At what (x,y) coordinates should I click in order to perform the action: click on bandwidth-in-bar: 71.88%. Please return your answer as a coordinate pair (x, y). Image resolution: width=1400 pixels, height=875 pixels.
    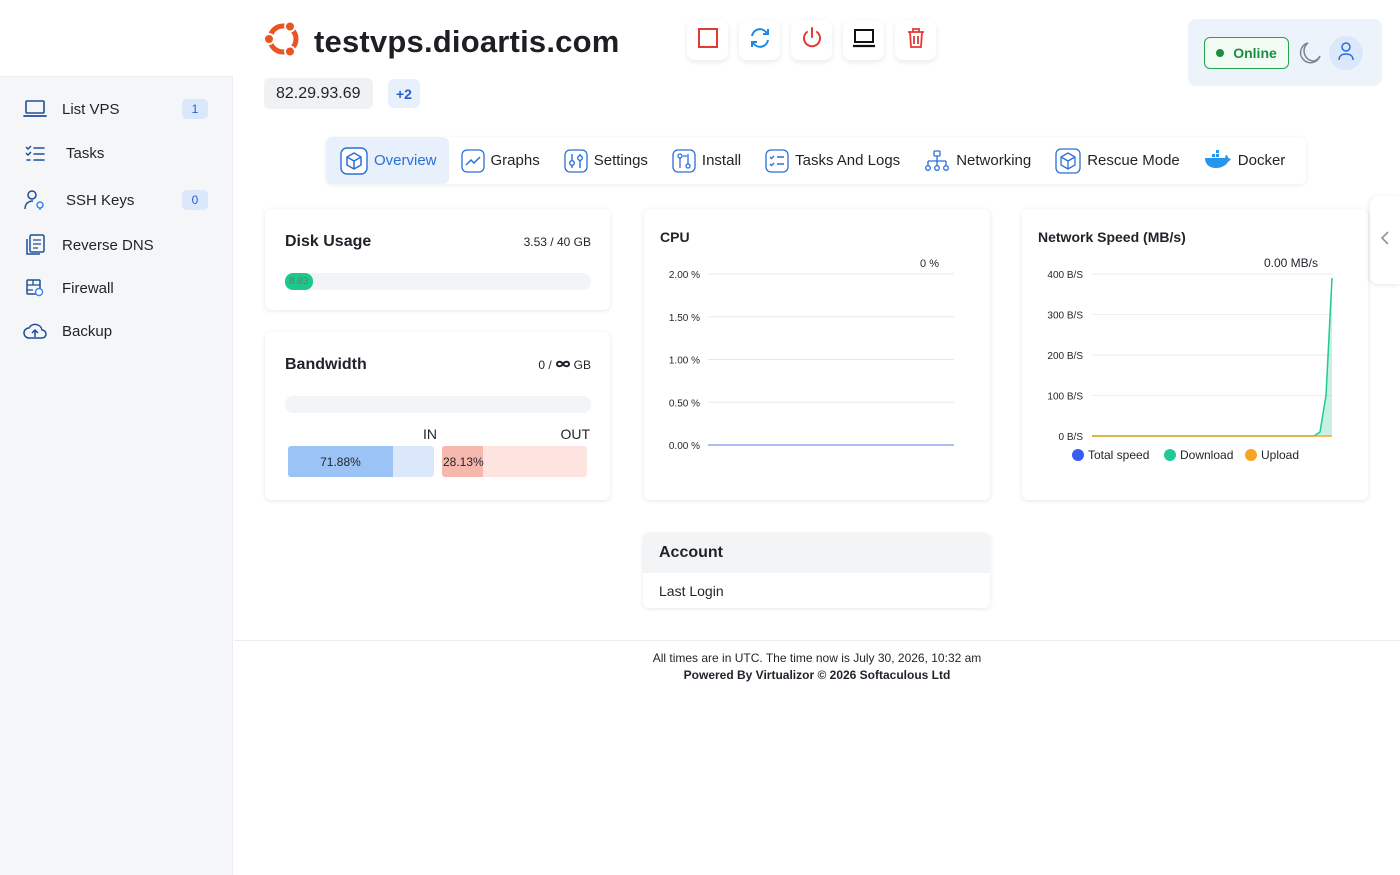
    Looking at the image, I should click on (361, 461).